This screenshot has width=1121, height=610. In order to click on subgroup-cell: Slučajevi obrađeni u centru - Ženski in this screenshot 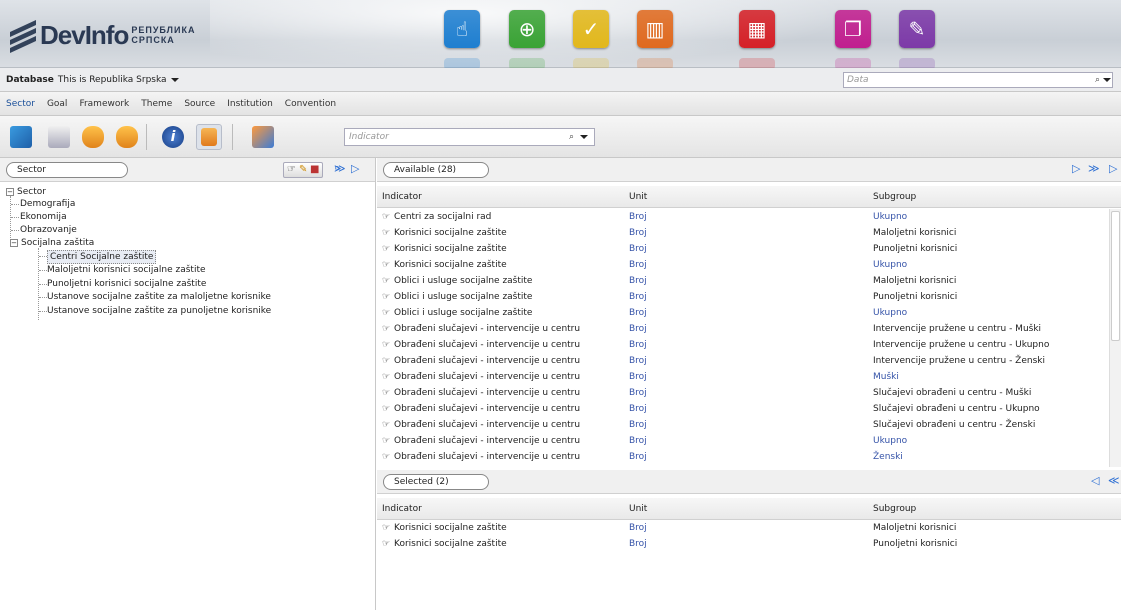, I will do `click(954, 425)`.